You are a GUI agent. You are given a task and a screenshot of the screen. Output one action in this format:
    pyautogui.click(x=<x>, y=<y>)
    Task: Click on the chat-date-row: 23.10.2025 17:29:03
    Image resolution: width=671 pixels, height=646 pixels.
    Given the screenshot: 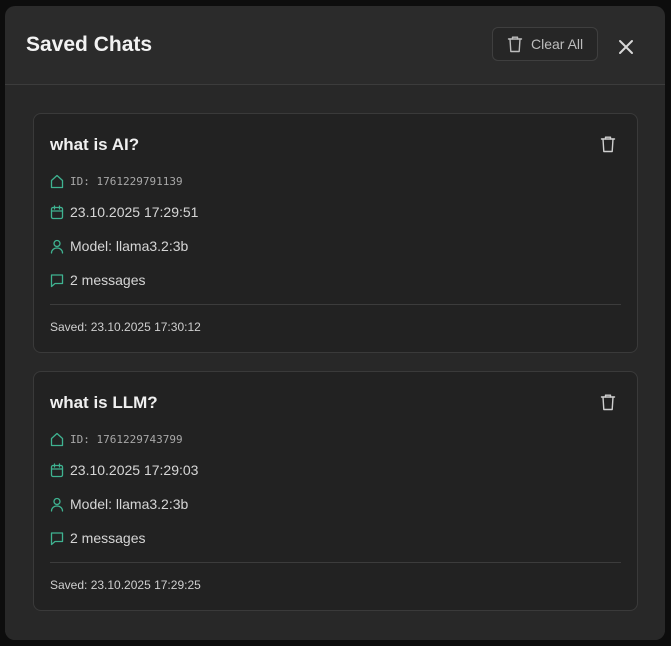 What is the action you would take?
    pyautogui.click(x=124, y=470)
    